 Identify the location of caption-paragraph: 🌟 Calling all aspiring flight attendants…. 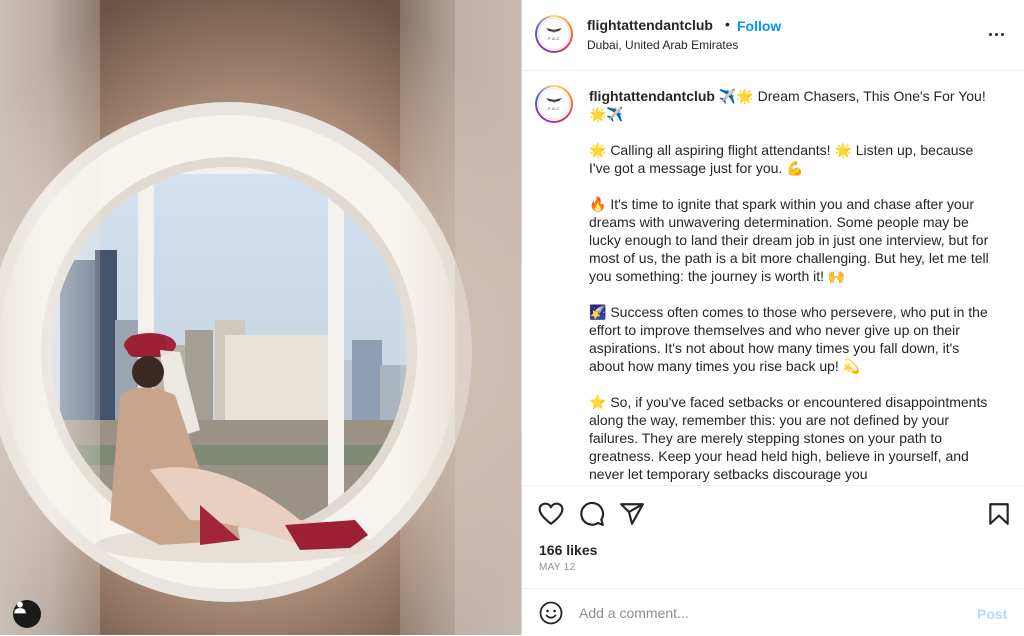
(781, 159).